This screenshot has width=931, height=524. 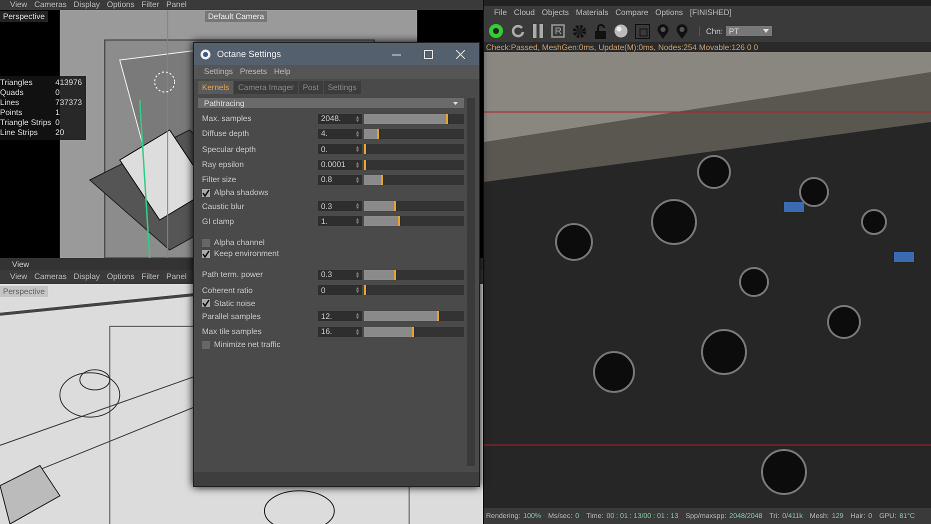 I want to click on caret-icon, so click(x=765, y=31).